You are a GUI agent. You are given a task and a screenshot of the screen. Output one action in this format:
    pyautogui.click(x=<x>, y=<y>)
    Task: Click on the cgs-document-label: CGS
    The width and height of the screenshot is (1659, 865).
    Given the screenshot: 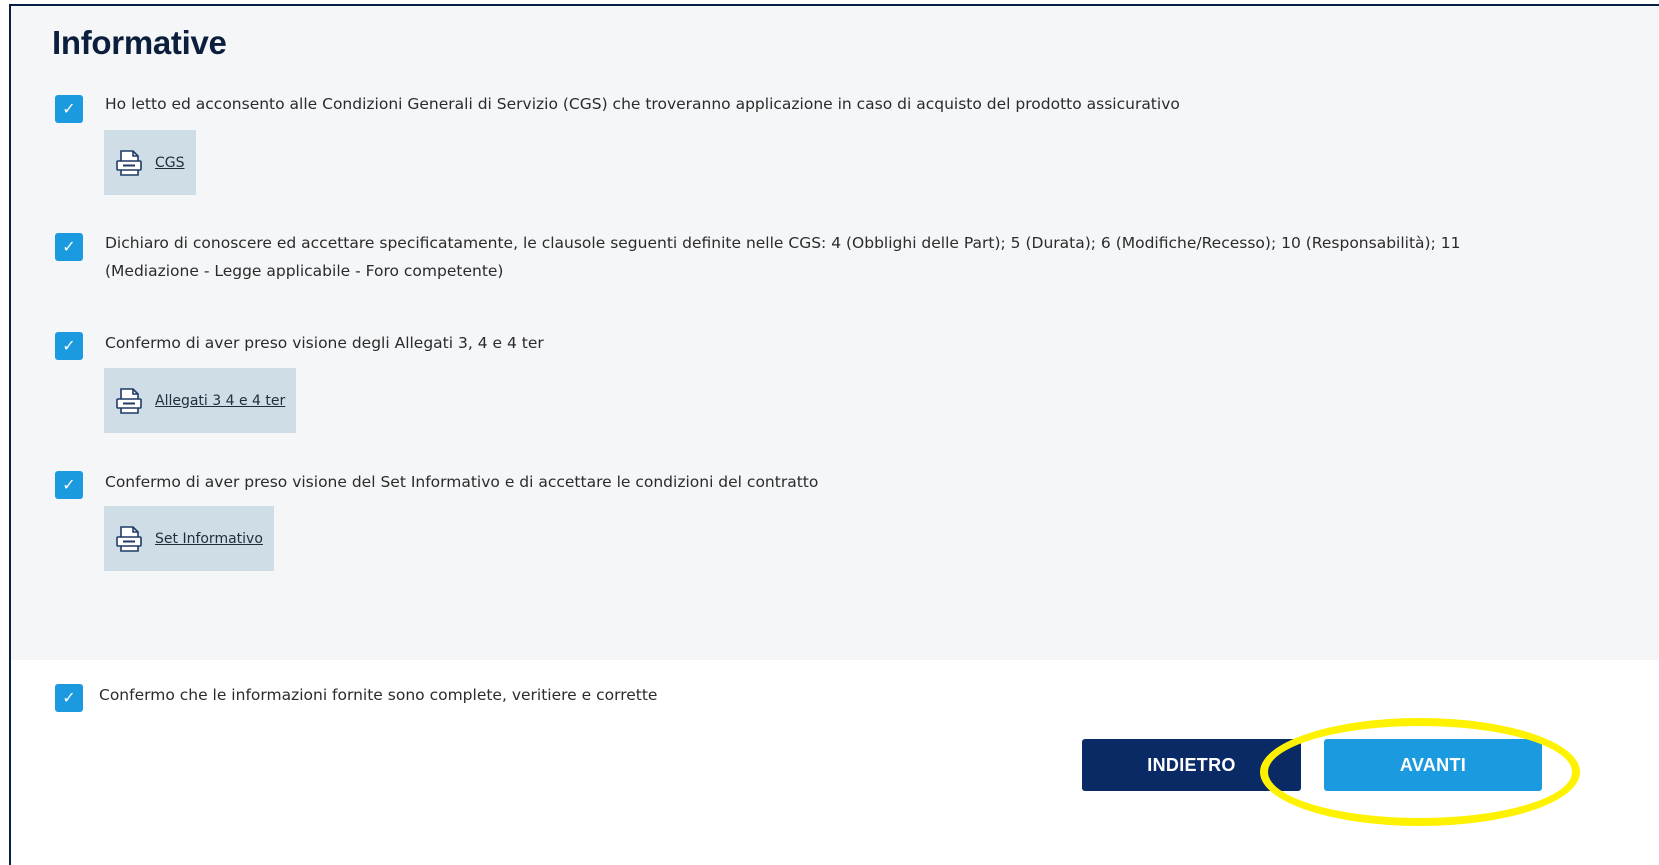 What is the action you would take?
    pyautogui.click(x=170, y=162)
    